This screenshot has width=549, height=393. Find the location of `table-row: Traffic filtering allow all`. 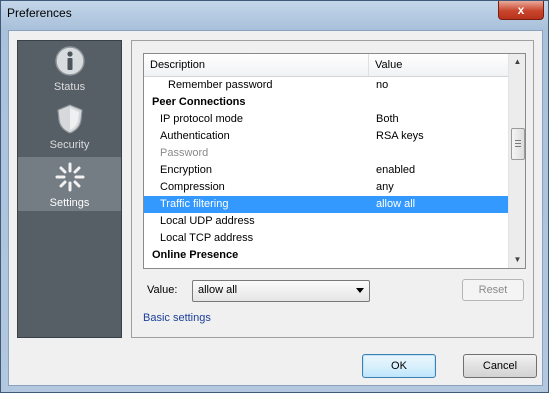

table-row: Traffic filtering allow all is located at coordinates (326, 204).